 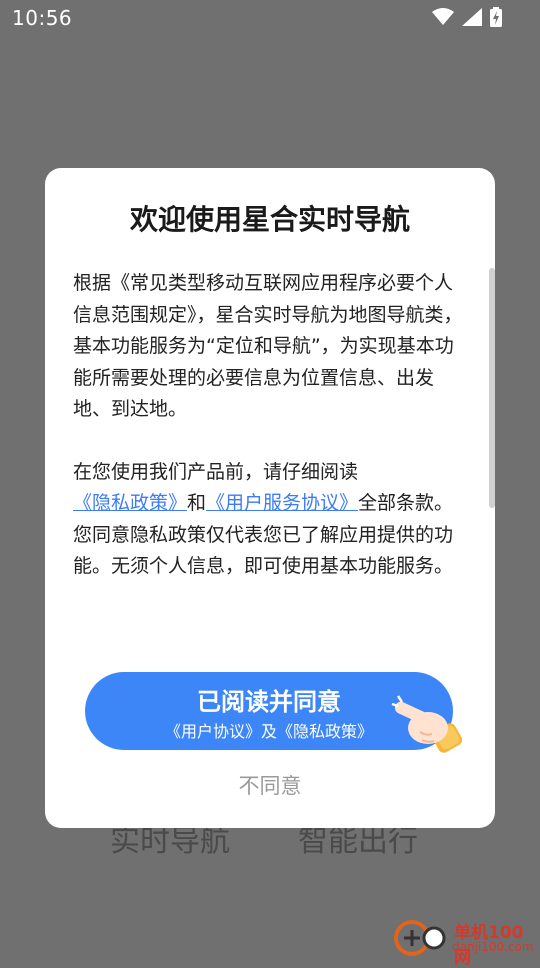 I want to click on user-agreement-link: 《用户服务协议》, so click(x=282, y=503).